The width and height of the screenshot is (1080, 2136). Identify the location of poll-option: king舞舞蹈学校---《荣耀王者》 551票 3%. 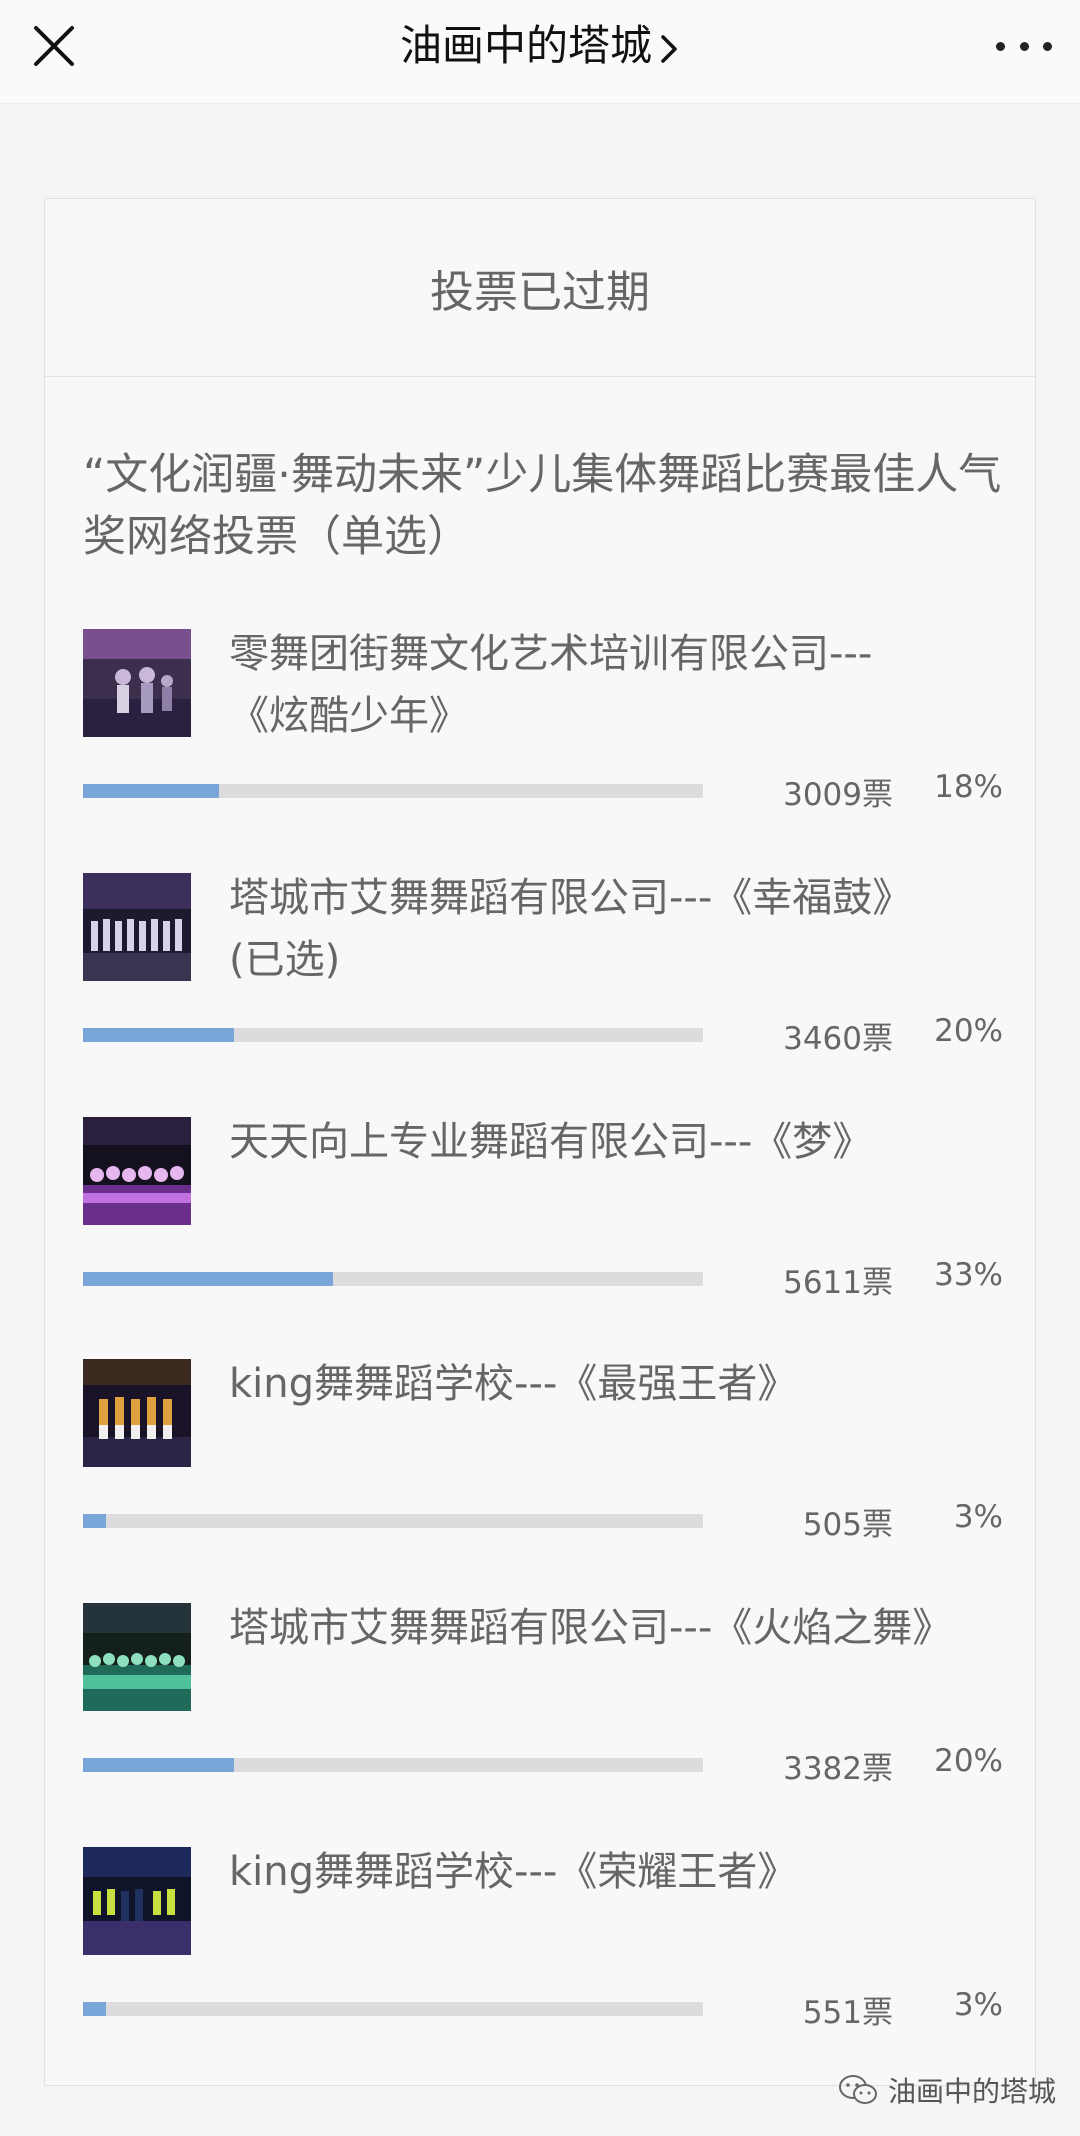
(543, 1952).